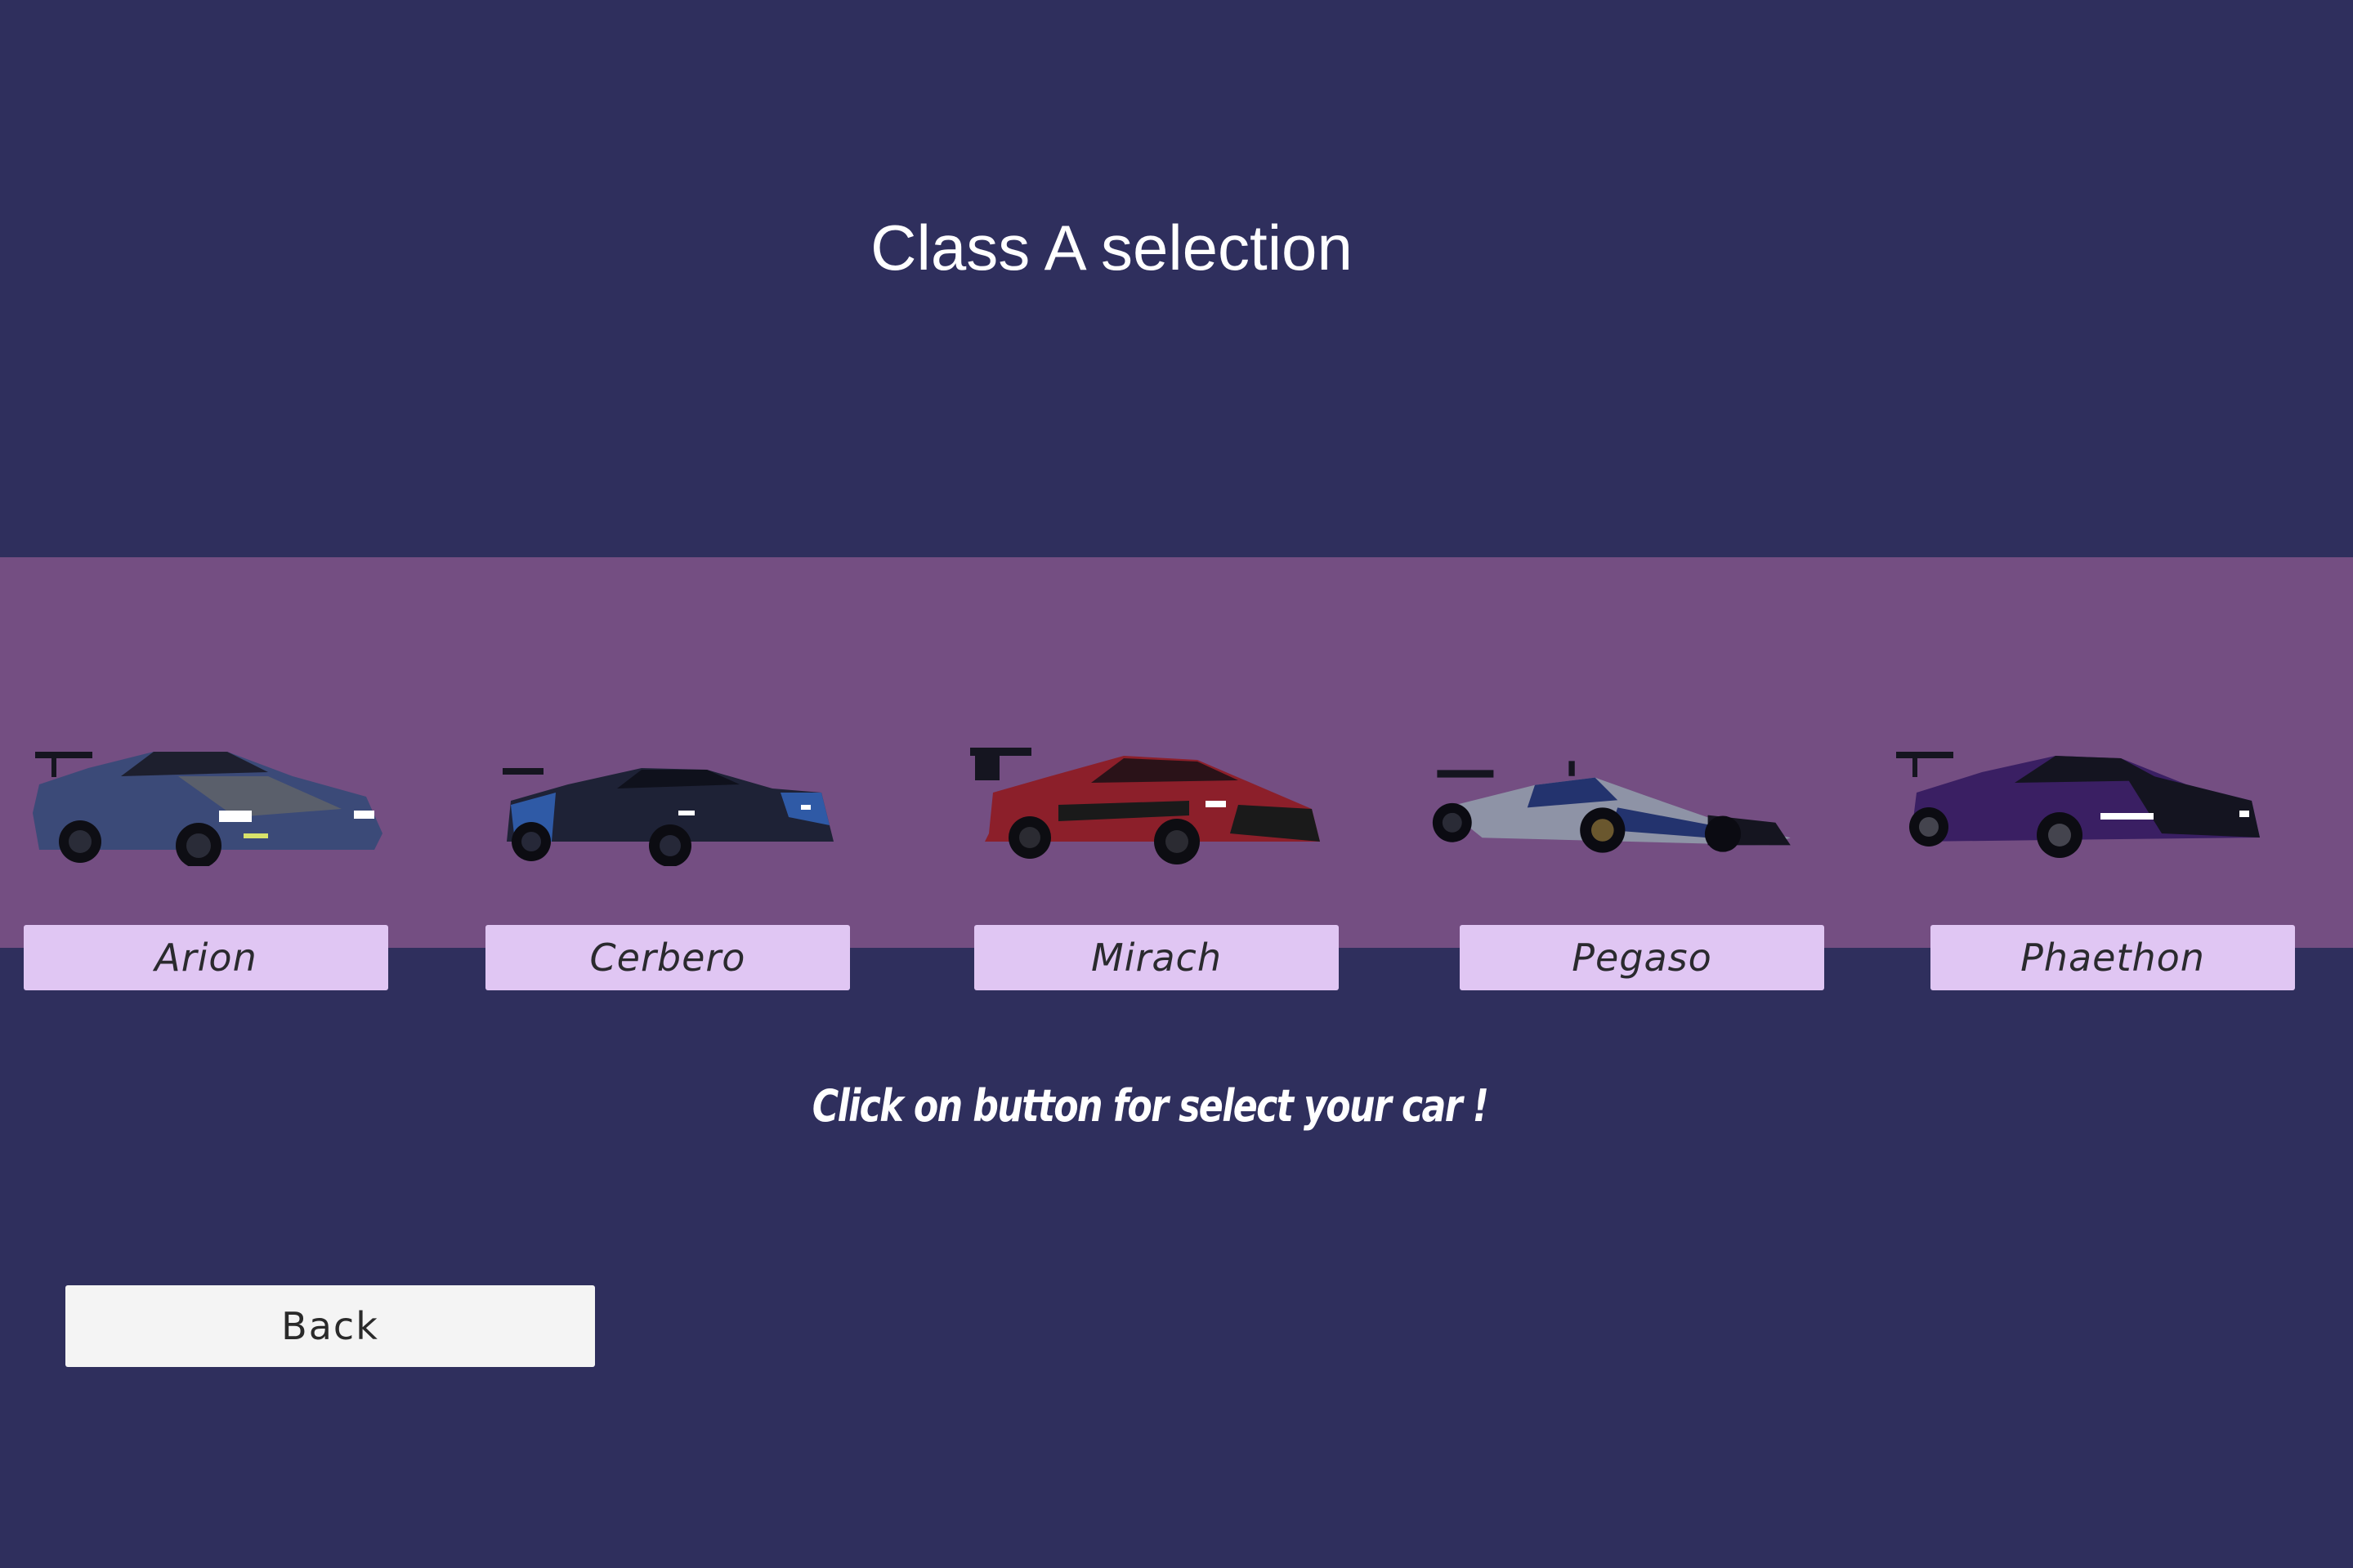 The image size is (2353, 1568). What do you see at coordinates (1145, 806) in the screenshot?
I see `car-mirach-image` at bounding box center [1145, 806].